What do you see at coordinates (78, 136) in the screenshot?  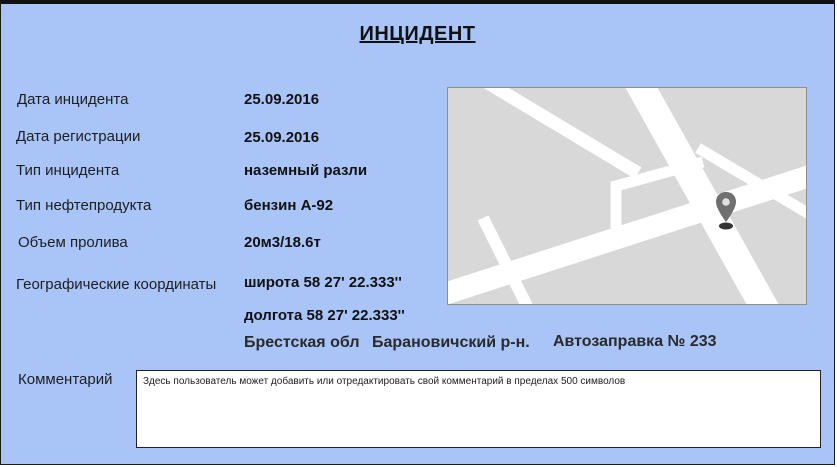 I see `registration-date-label: Дата регистрации` at bounding box center [78, 136].